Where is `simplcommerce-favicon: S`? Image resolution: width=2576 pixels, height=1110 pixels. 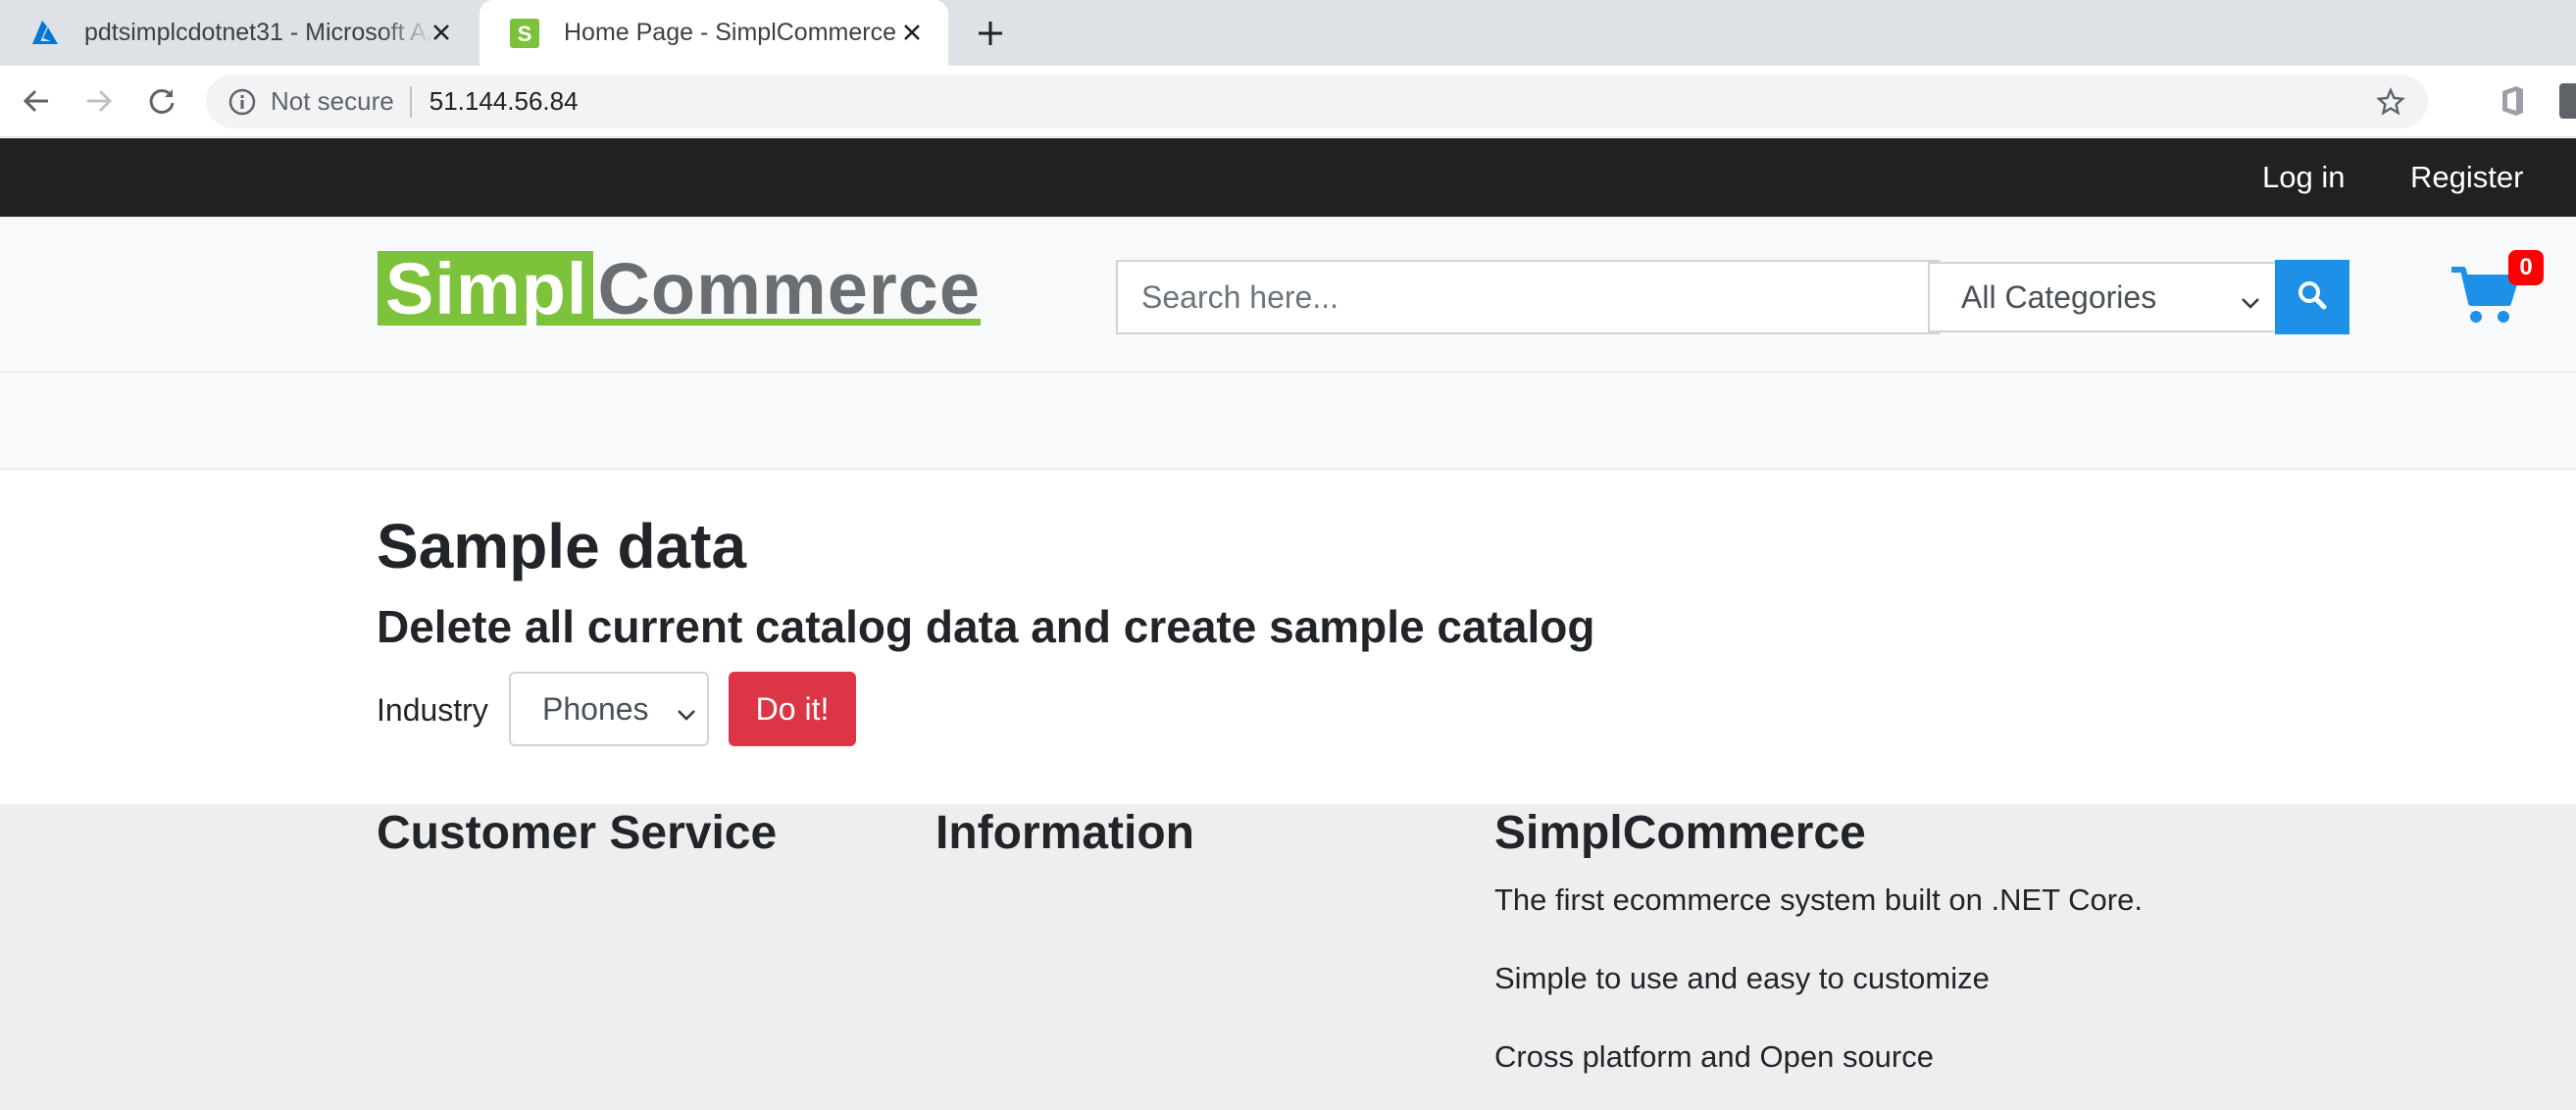 simplcommerce-favicon: S is located at coordinates (524, 33).